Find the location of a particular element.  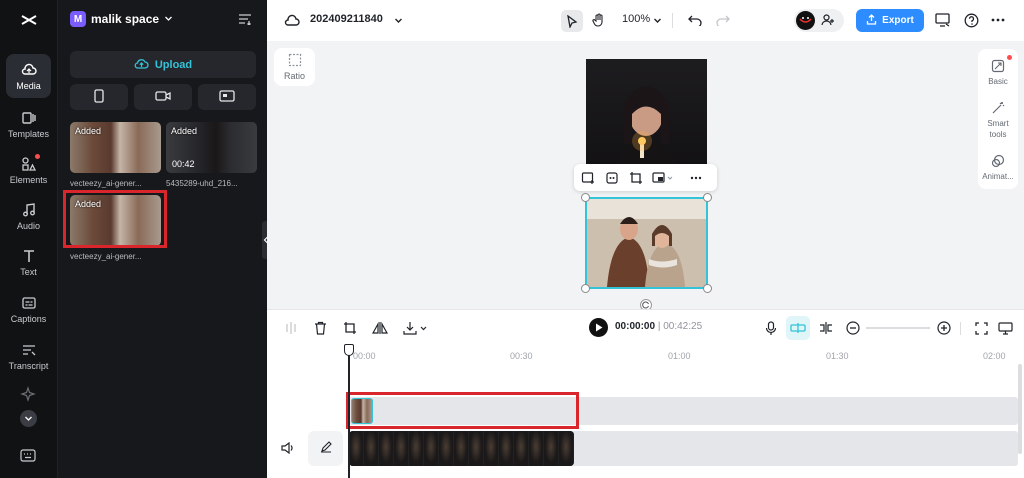

upload-label: Upload is located at coordinates (173, 64).